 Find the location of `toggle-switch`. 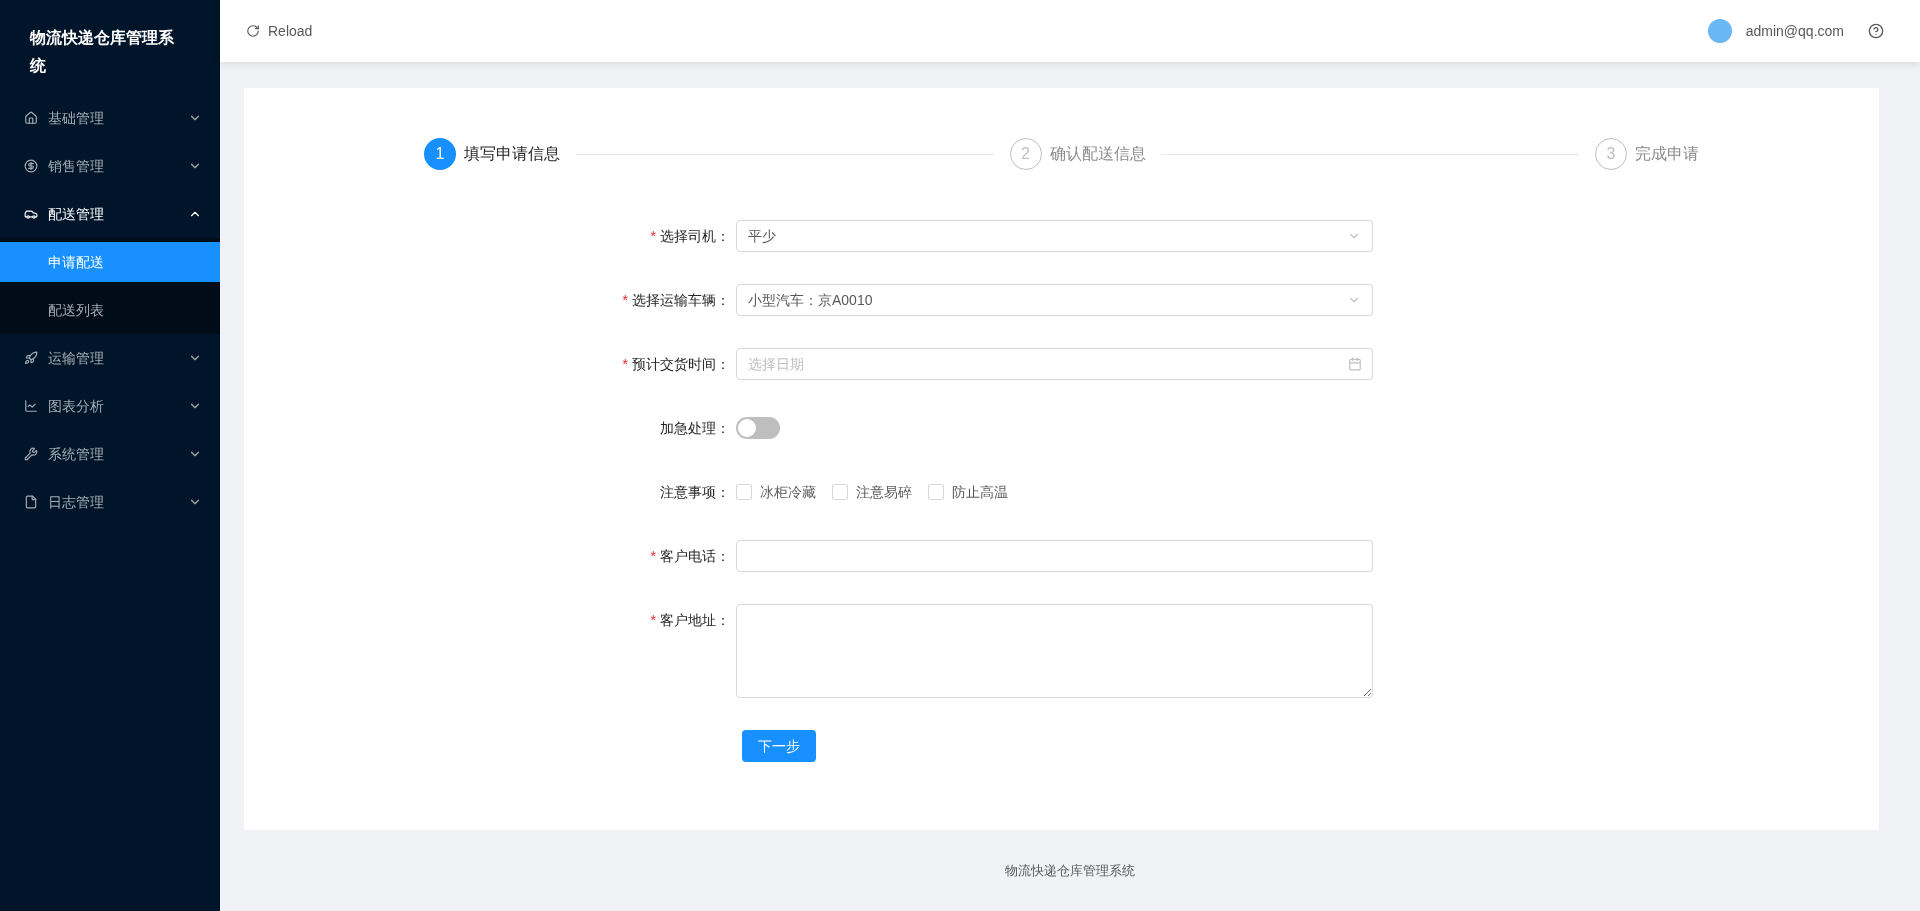

toggle-switch is located at coordinates (758, 428).